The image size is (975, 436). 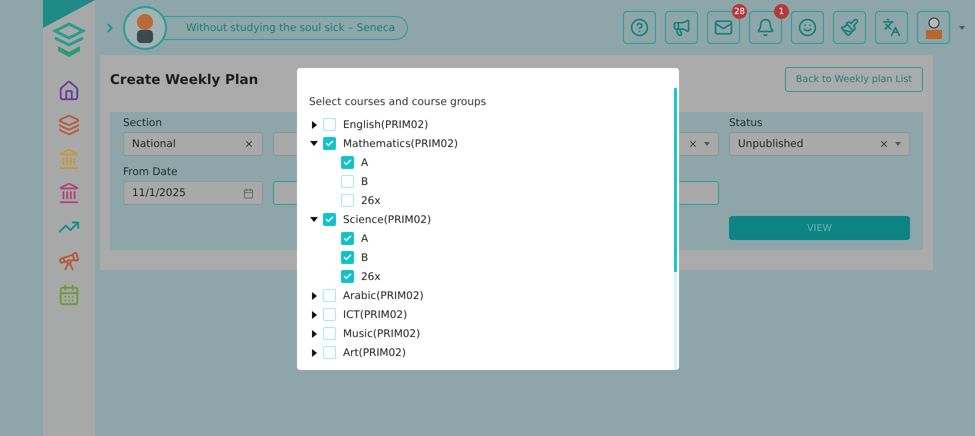 What do you see at coordinates (69, 91) in the screenshot?
I see `house-icon` at bounding box center [69, 91].